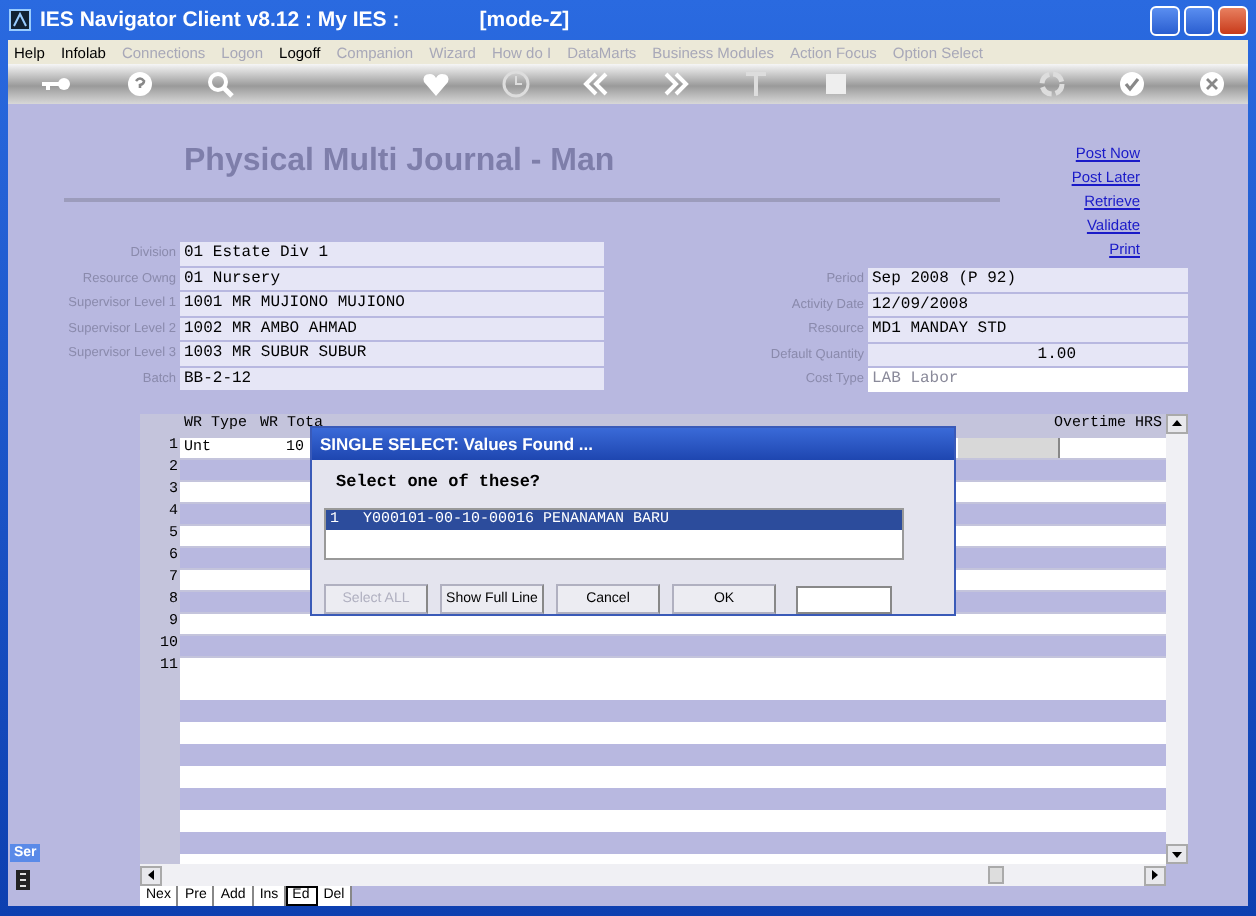 Image resolution: width=1256 pixels, height=916 pixels. What do you see at coordinates (392, 353) in the screenshot?
I see `input-field: 1003 MR SUBUR SUBUR` at bounding box center [392, 353].